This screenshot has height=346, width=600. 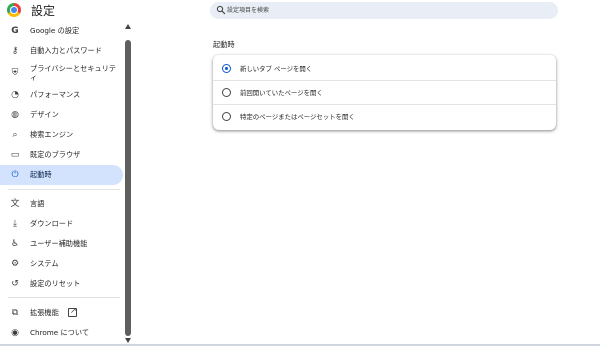 I want to click on accessibility-icon: ♿, so click(x=15, y=244).